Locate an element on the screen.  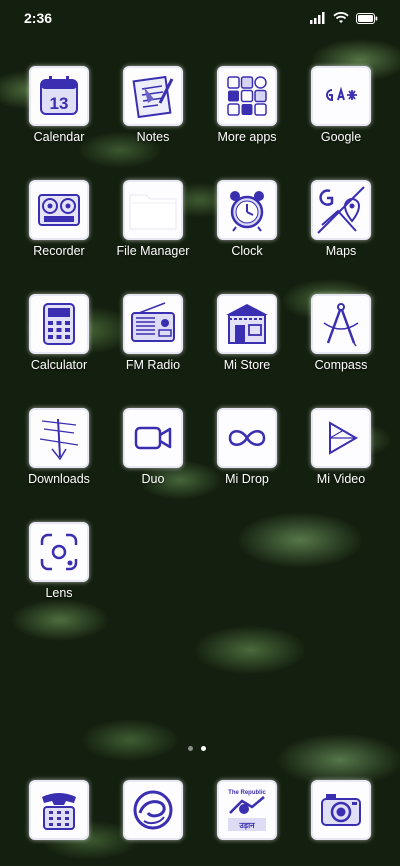
app-mi-store: Mi Store is located at coordinates (247, 334).